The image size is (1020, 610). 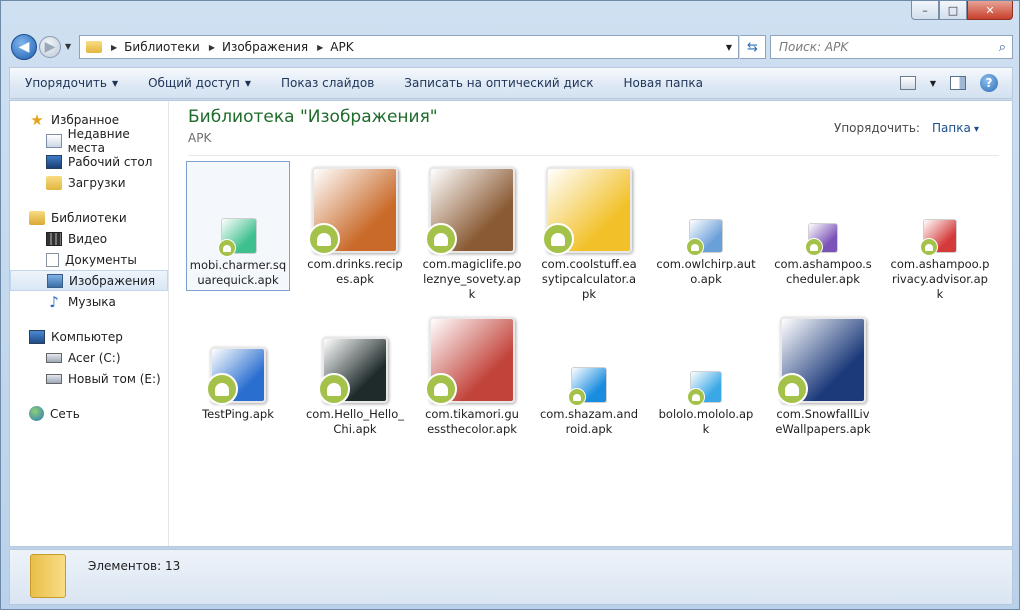 What do you see at coordinates (92, 301) in the screenshot?
I see `sidebar-label: Музыка` at bounding box center [92, 301].